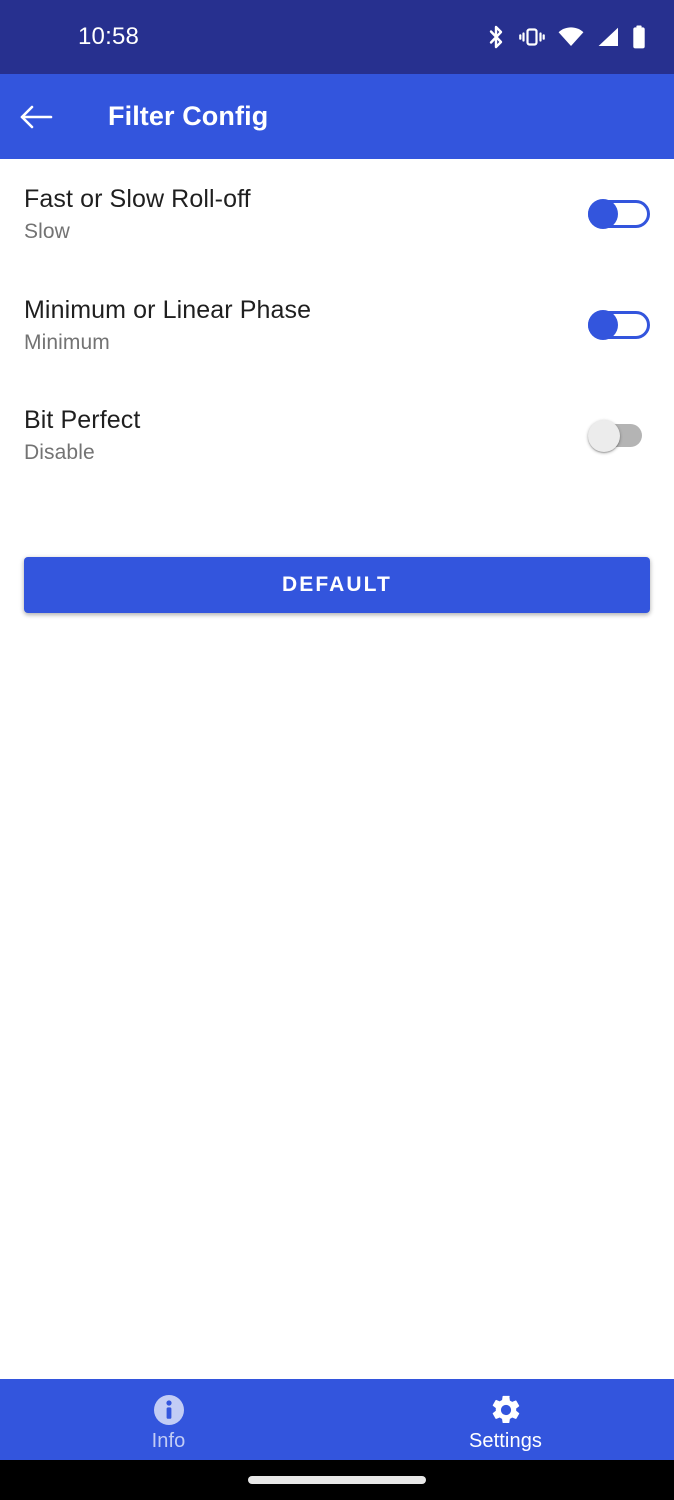 The width and height of the screenshot is (674, 1500). Describe the element at coordinates (337, 116) in the screenshot. I see `app-bar: Filter Config` at that location.